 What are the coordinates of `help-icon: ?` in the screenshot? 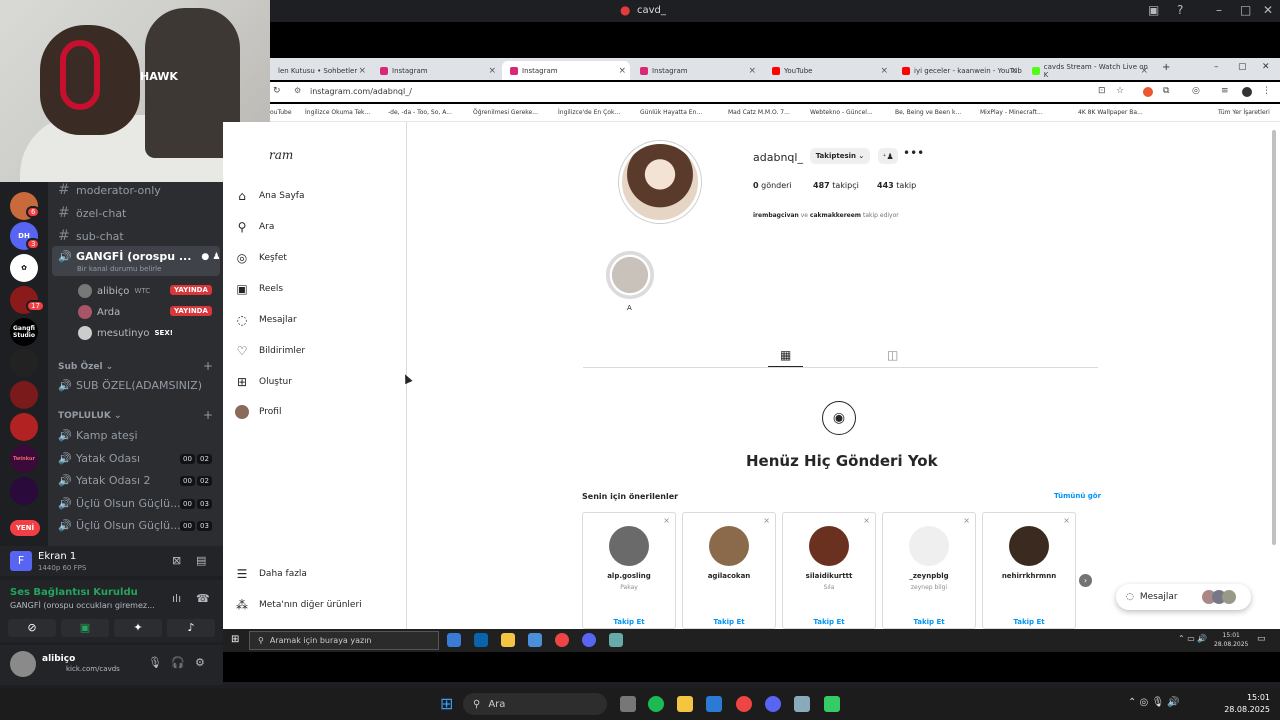 It's located at (1180, 10).